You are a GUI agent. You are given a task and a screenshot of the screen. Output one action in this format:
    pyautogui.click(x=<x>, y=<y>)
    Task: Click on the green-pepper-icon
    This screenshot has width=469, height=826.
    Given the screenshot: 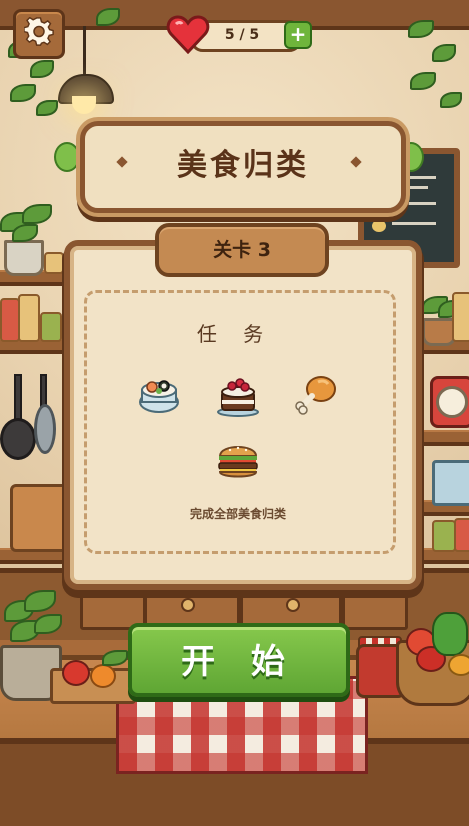 What is the action you would take?
    pyautogui.click(x=450, y=634)
    